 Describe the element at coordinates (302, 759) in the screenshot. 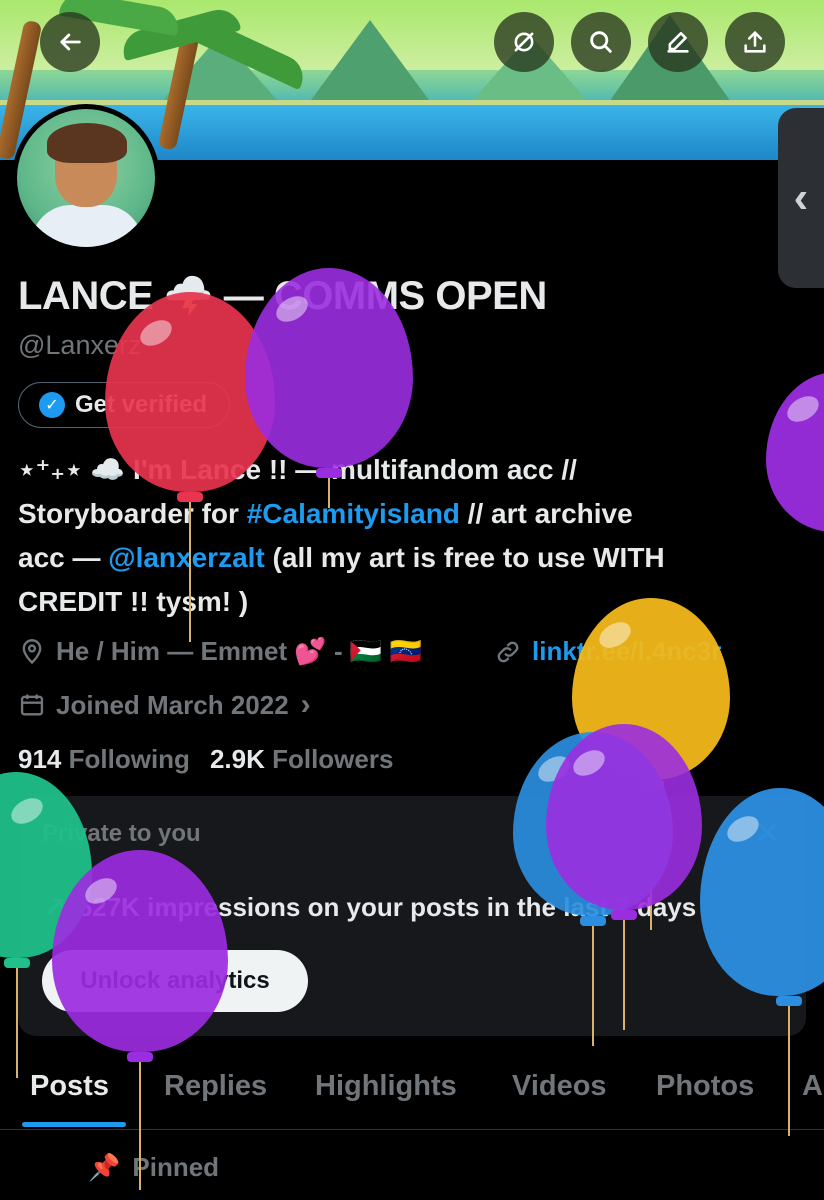

I see `followers-link: 2.9K Followers` at that location.